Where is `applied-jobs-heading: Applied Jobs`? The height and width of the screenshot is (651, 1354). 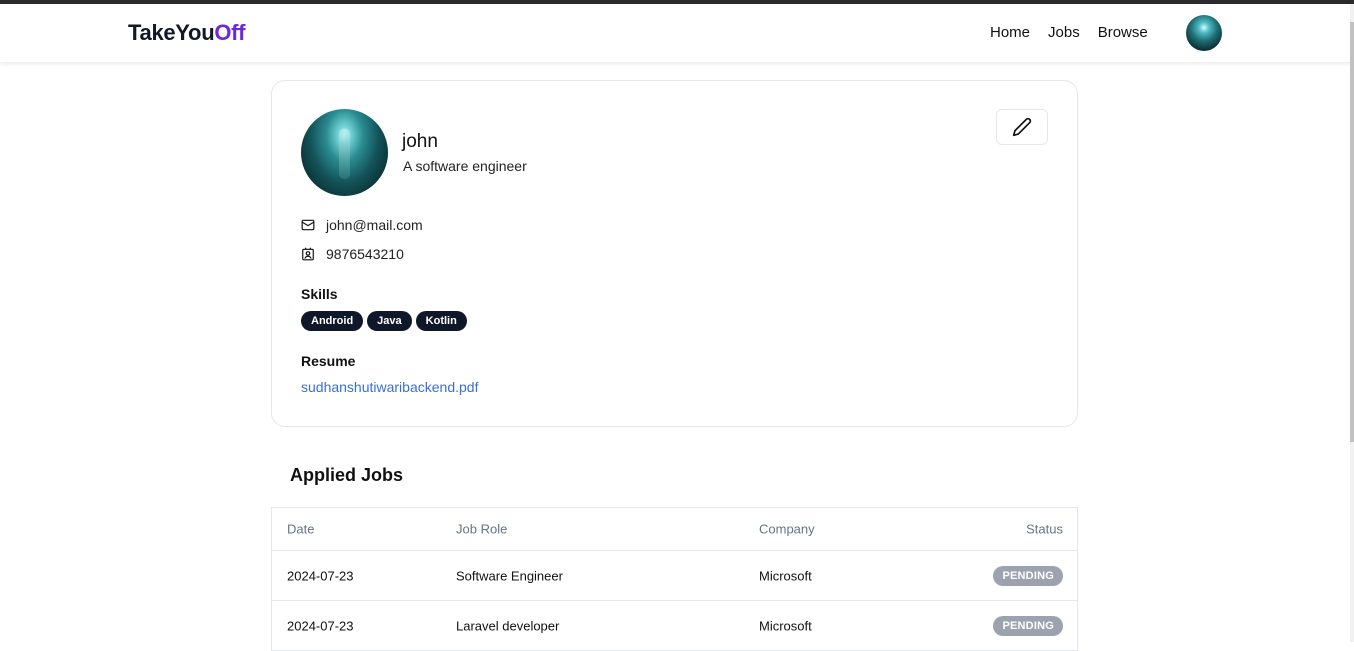
applied-jobs-heading: Applied Jobs is located at coordinates (347, 475).